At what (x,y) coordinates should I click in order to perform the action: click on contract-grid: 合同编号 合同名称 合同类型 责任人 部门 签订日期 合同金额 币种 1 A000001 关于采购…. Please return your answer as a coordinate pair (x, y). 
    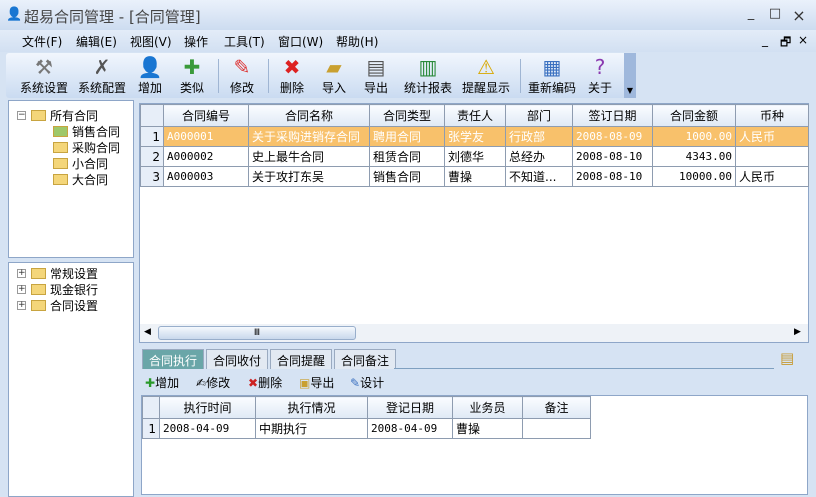
    Looking at the image, I should click on (474, 145).